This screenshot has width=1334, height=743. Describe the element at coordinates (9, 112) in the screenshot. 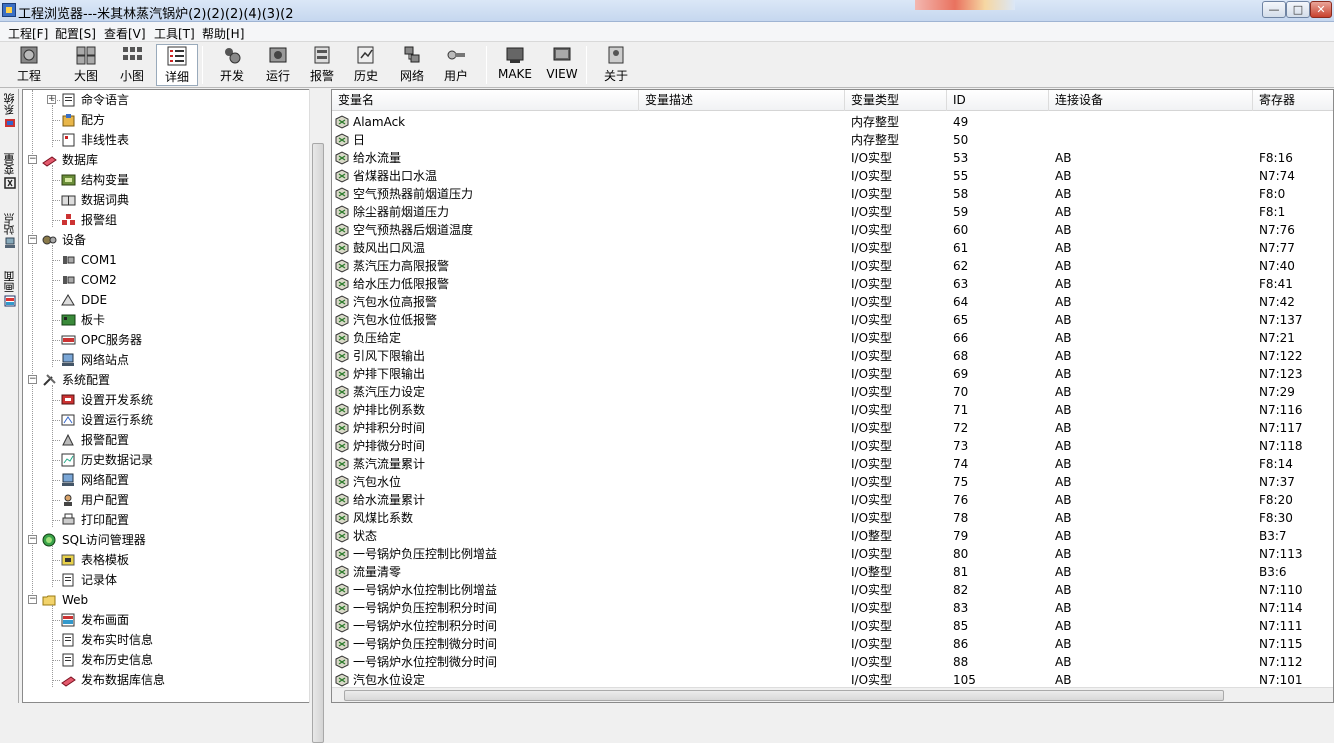

I see `side-tab-system: 系统` at that location.